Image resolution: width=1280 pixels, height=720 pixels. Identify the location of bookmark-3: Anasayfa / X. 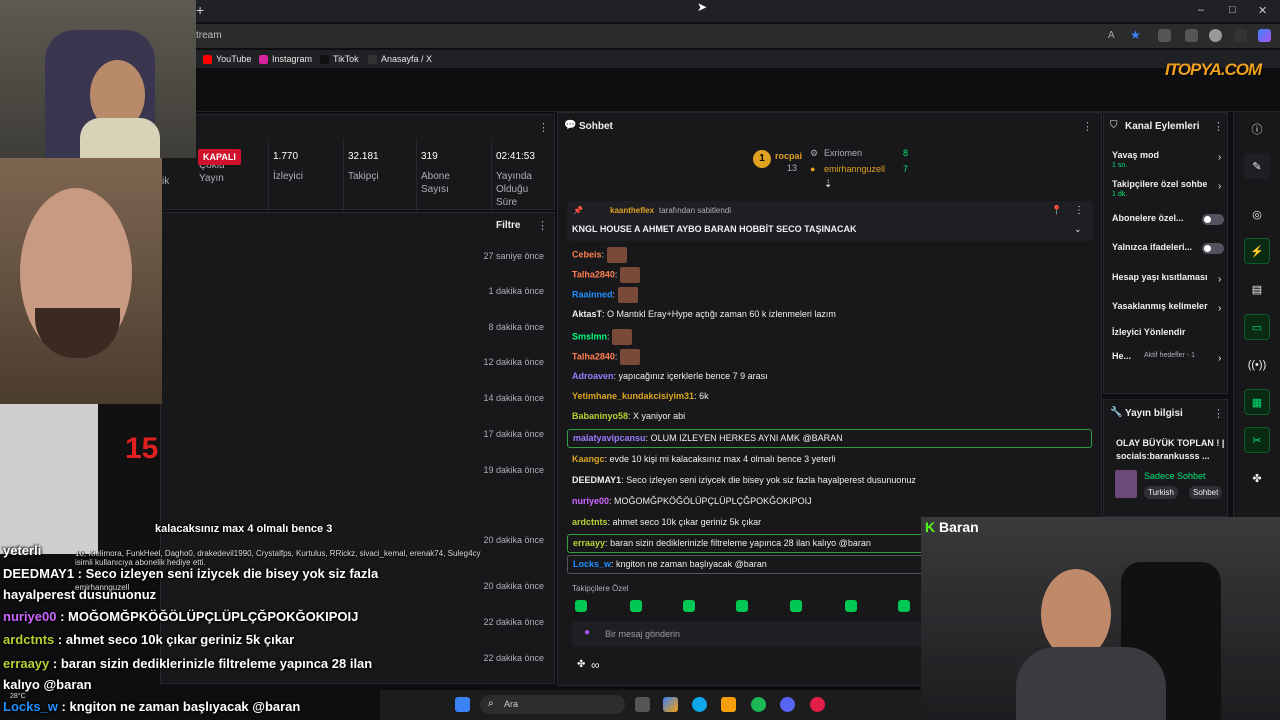
(400, 59).